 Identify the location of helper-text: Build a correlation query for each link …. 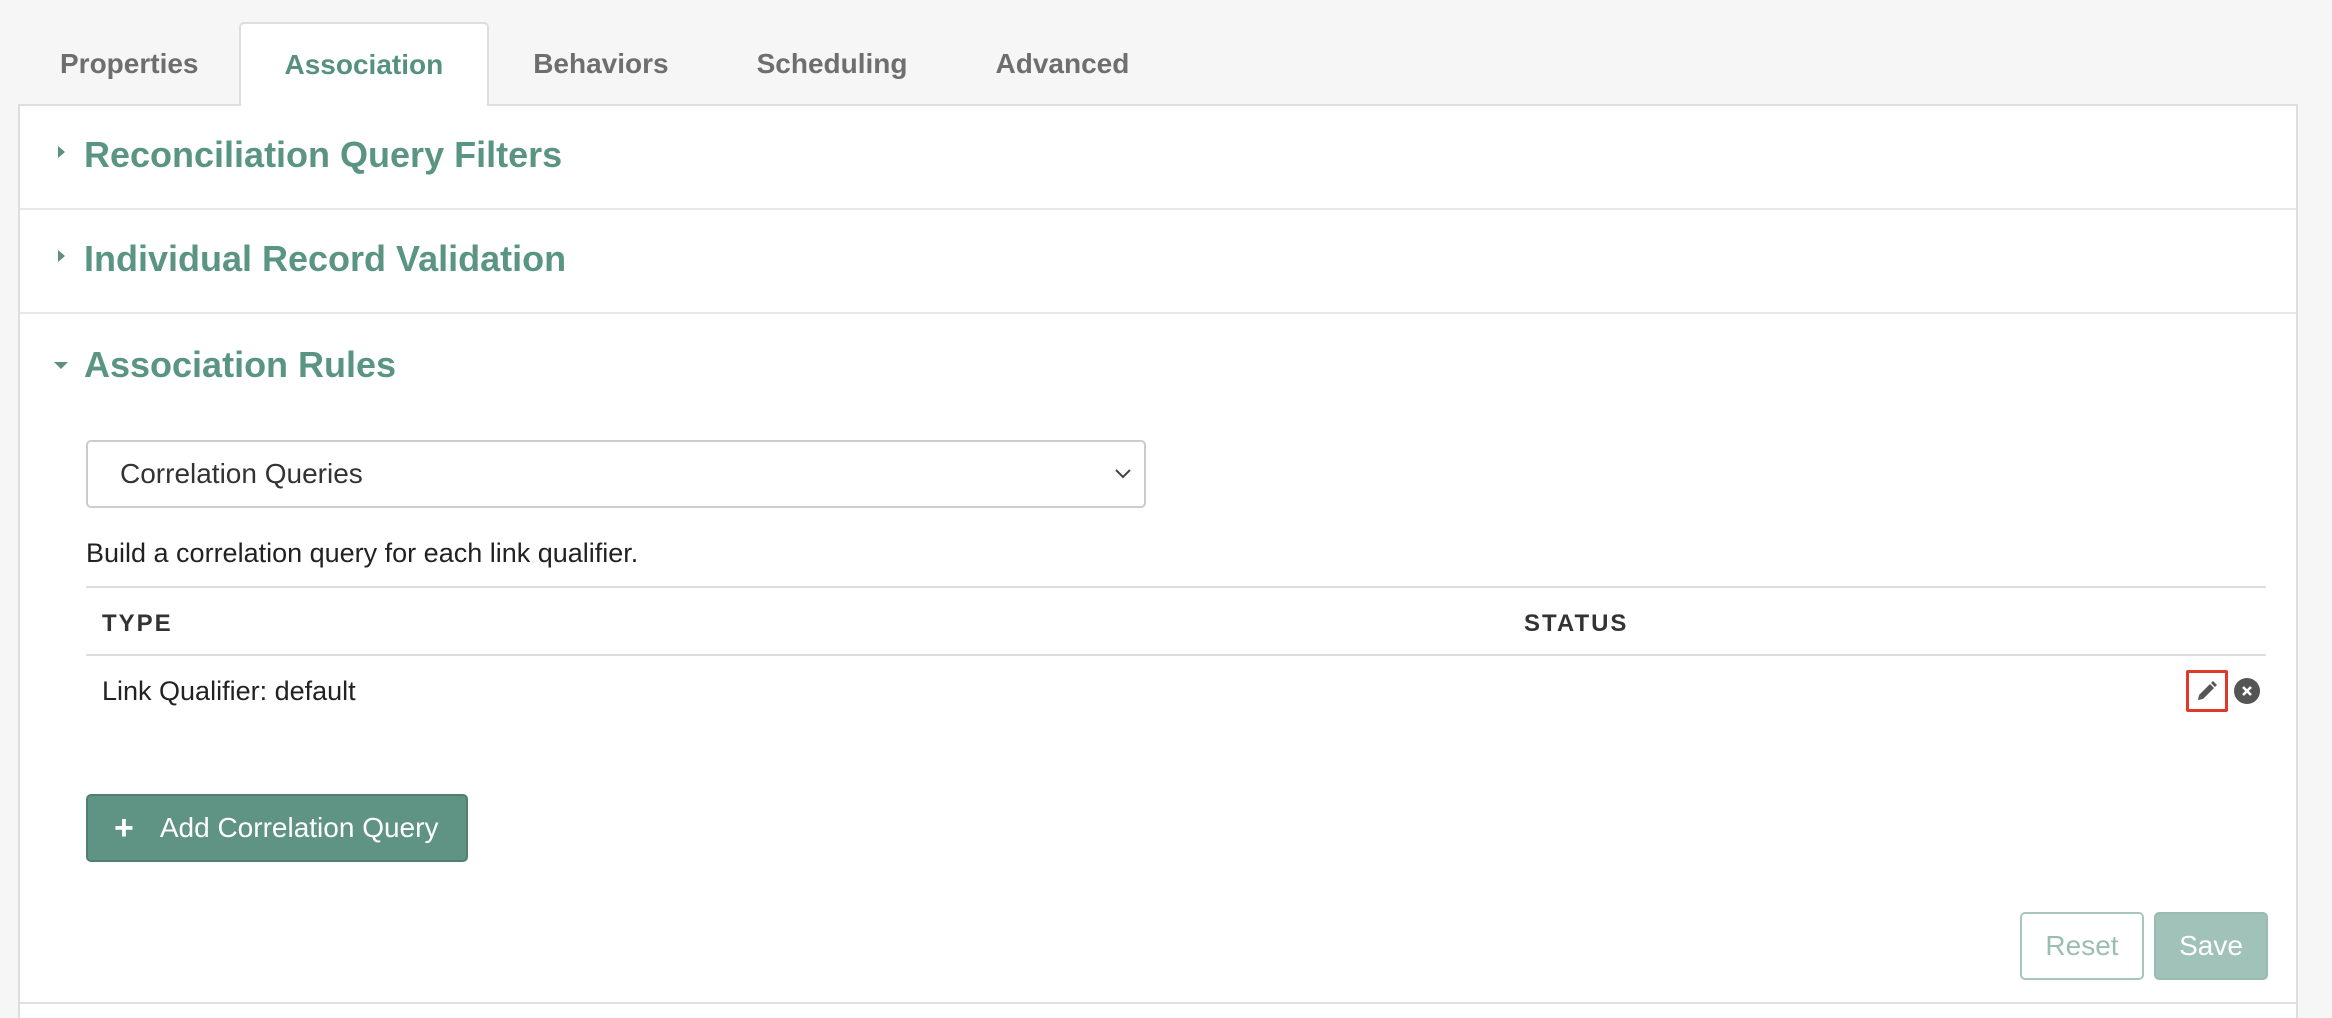
(362, 553).